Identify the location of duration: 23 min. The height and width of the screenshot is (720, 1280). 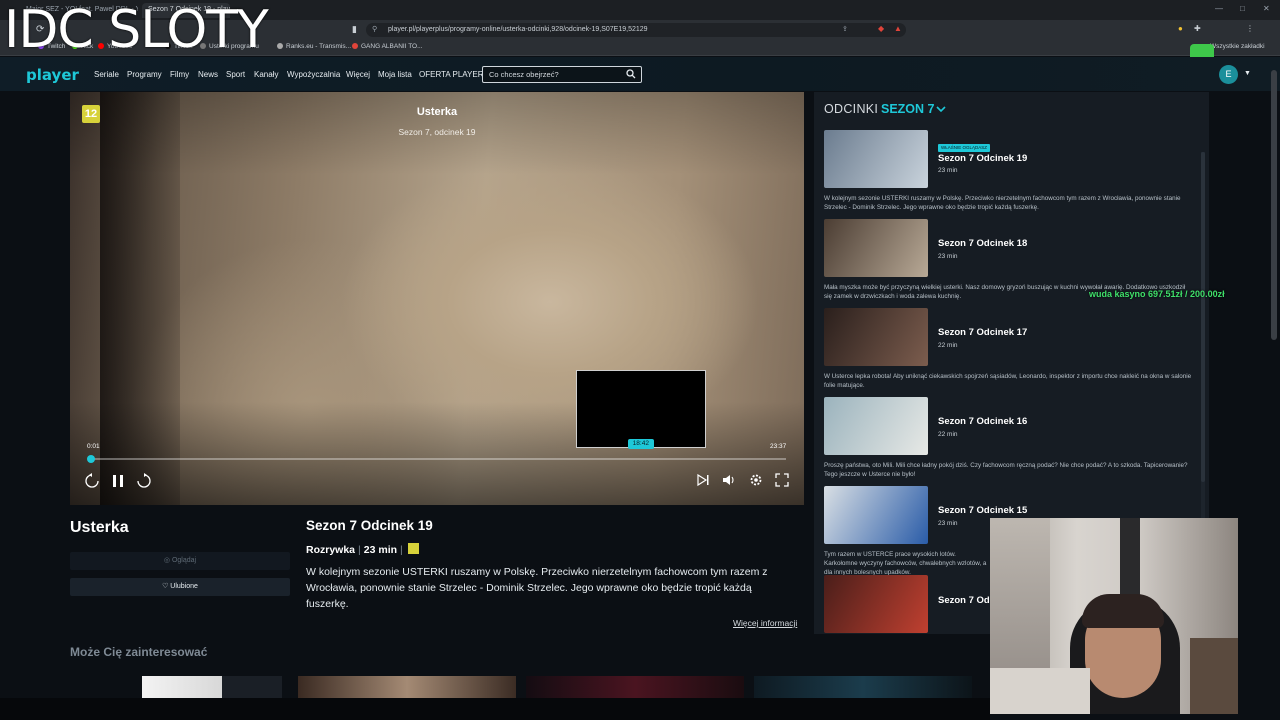
(380, 550).